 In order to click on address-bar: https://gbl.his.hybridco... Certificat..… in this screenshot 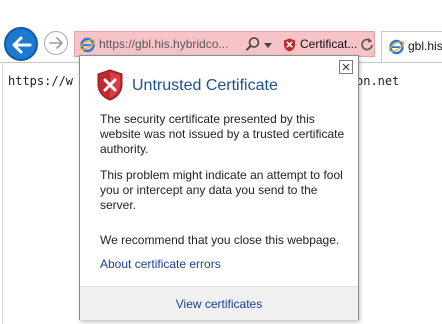, I will do `click(224, 44)`.